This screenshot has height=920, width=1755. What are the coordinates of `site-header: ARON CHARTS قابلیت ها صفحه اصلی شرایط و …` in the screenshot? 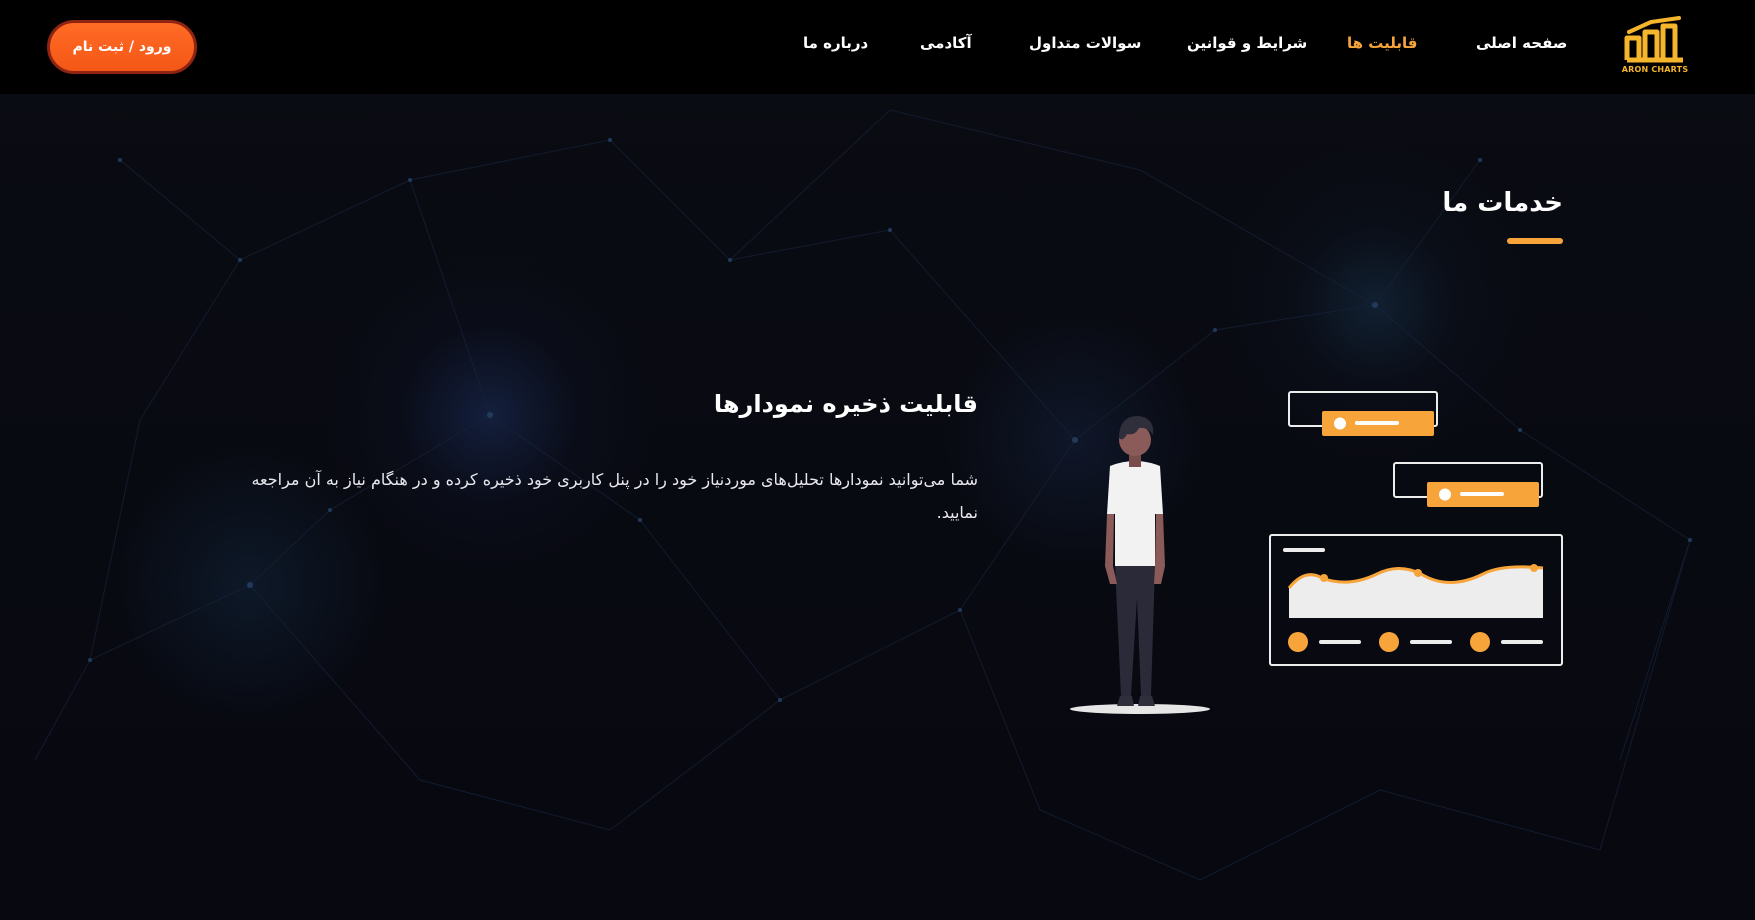 It's located at (877, 47).